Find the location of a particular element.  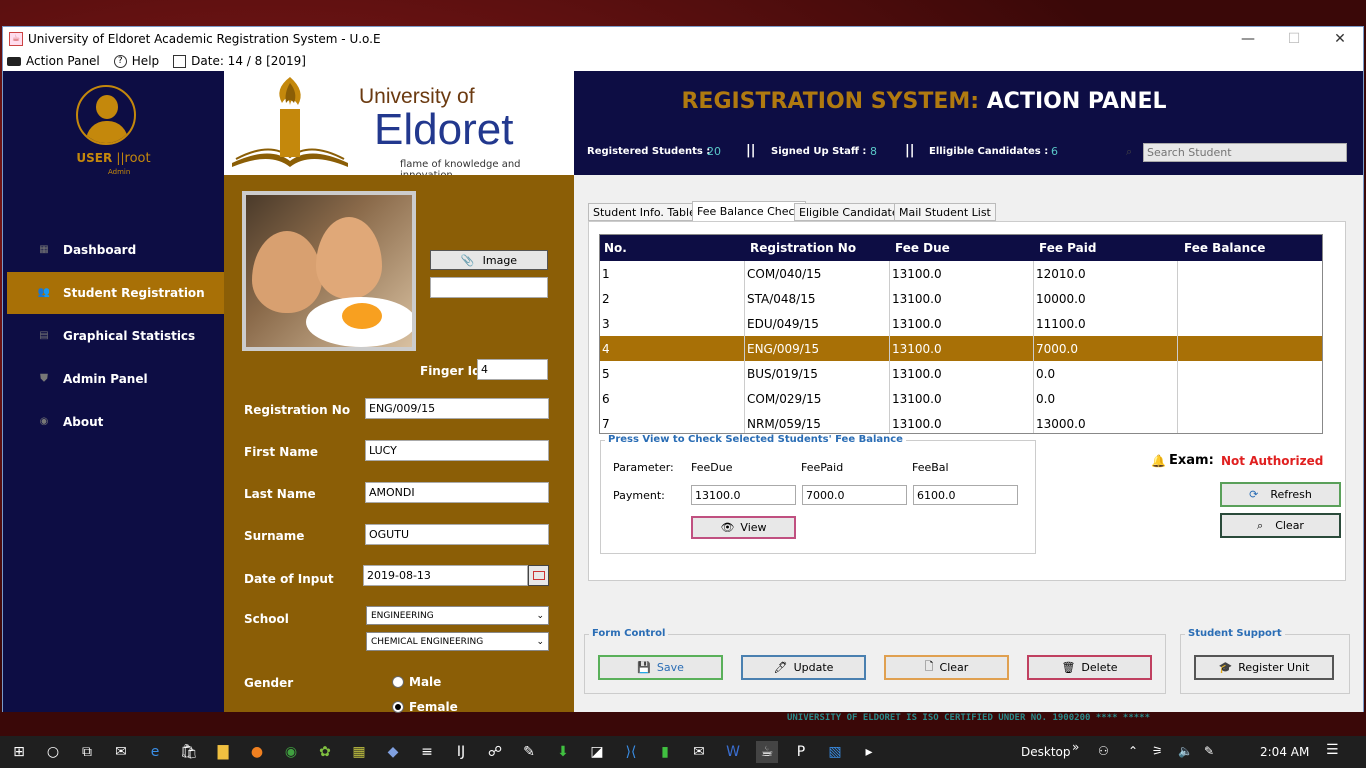

surname-field: OGUTU is located at coordinates (457, 534).